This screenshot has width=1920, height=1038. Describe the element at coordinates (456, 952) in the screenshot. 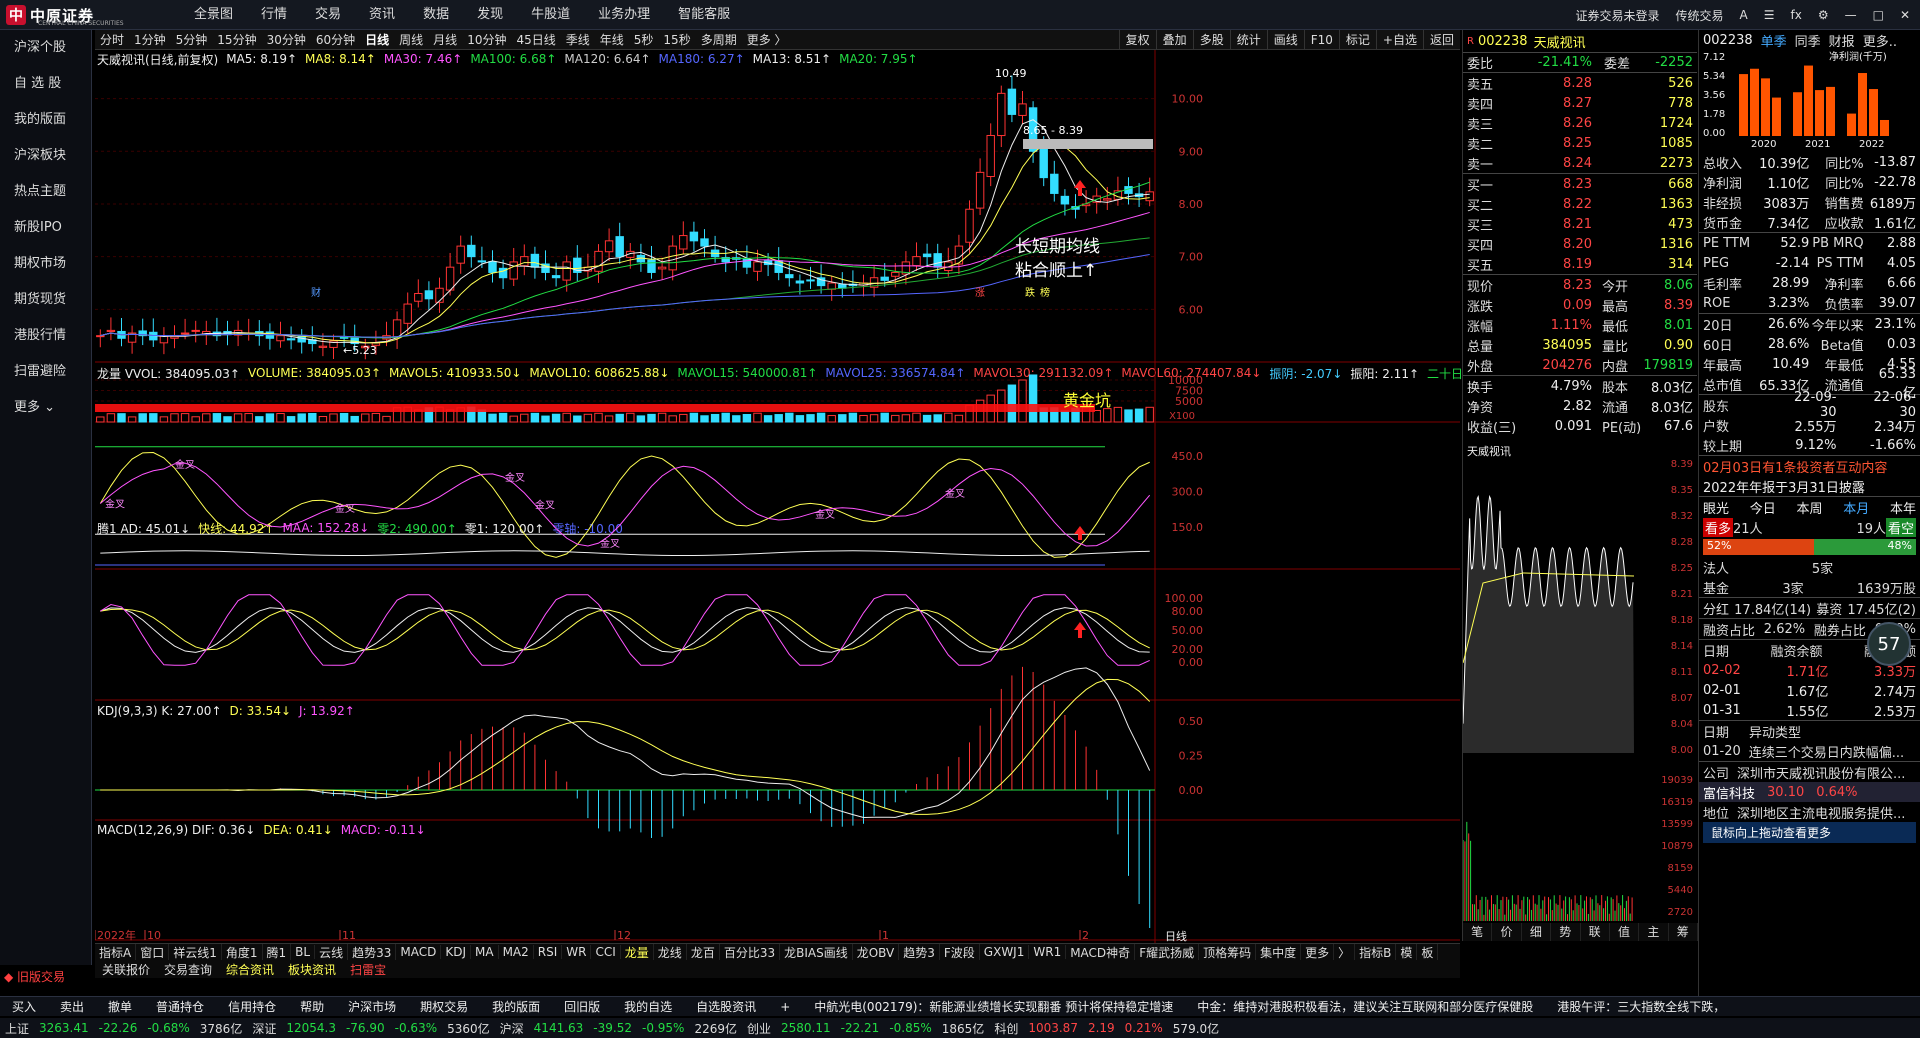

I see `indicator-tab-9: KDJ` at that location.